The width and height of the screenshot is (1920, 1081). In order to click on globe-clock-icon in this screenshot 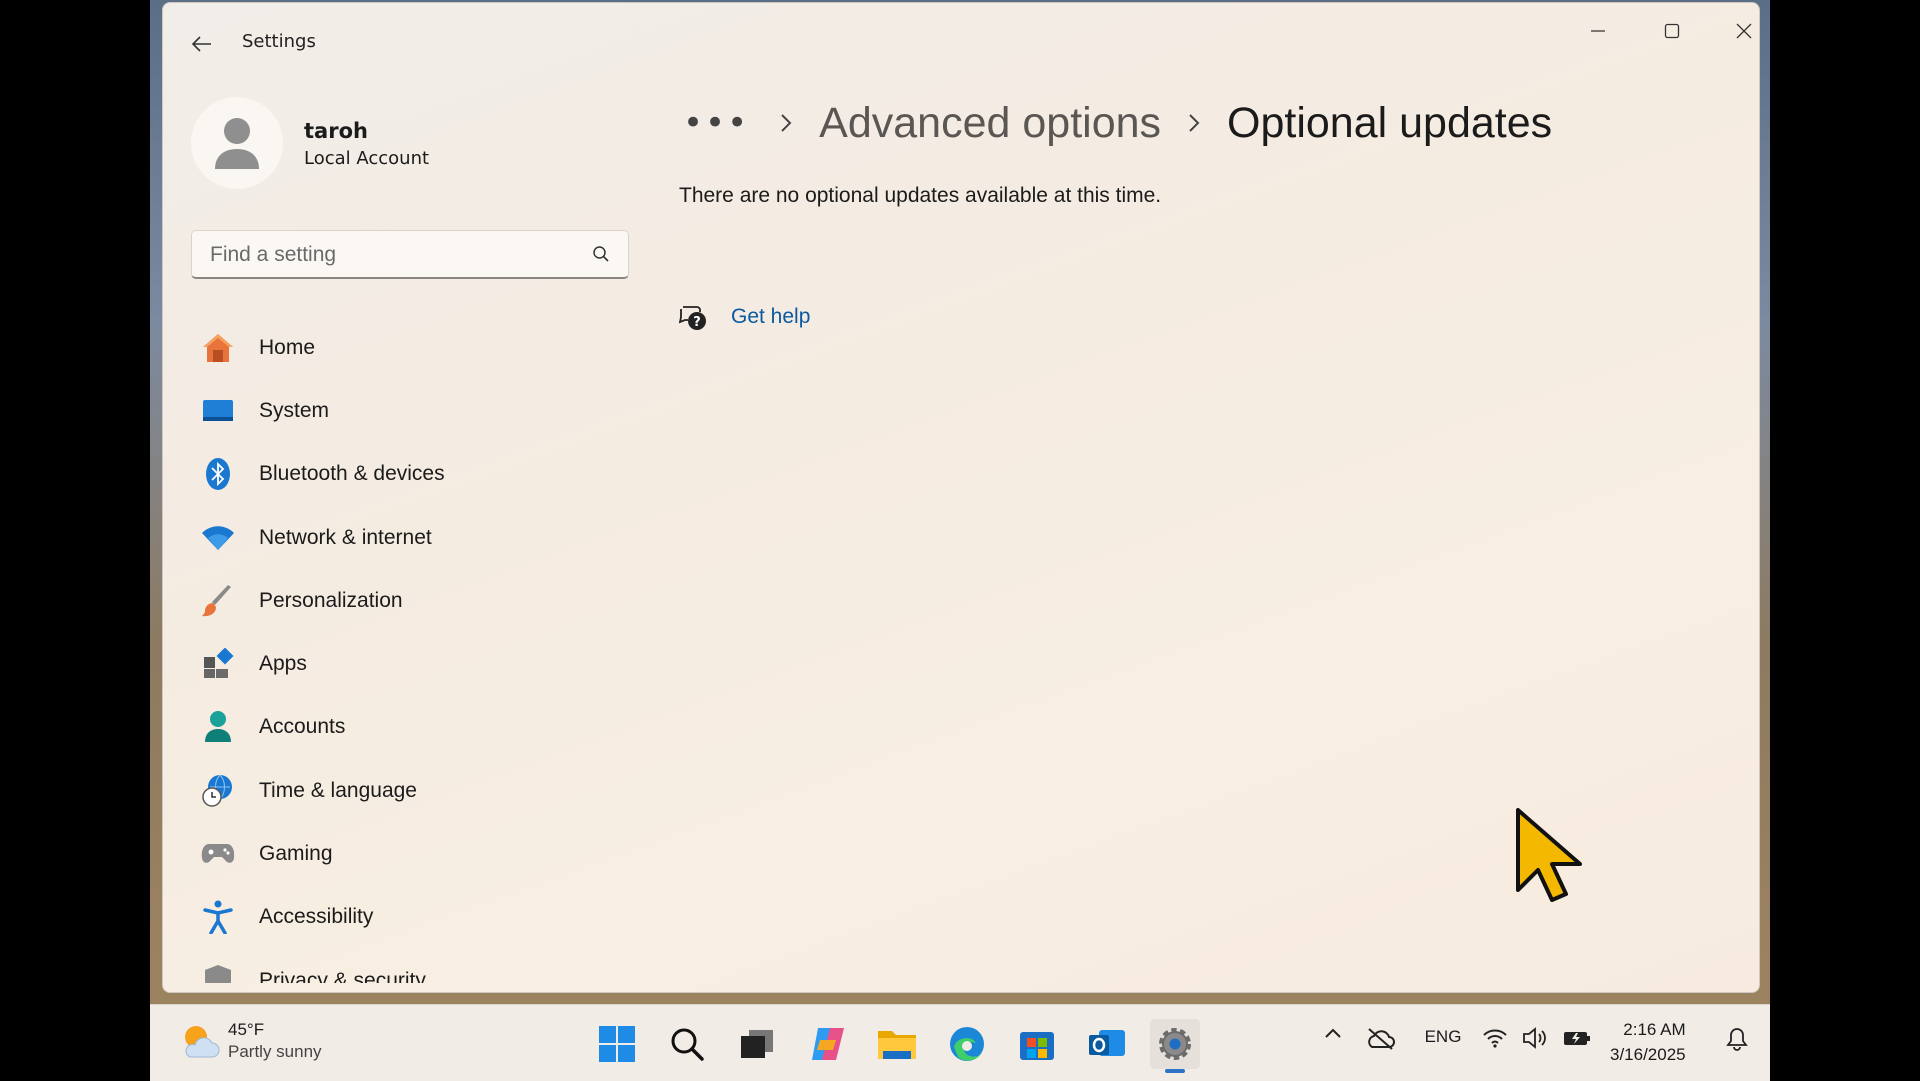, I will do `click(218, 791)`.